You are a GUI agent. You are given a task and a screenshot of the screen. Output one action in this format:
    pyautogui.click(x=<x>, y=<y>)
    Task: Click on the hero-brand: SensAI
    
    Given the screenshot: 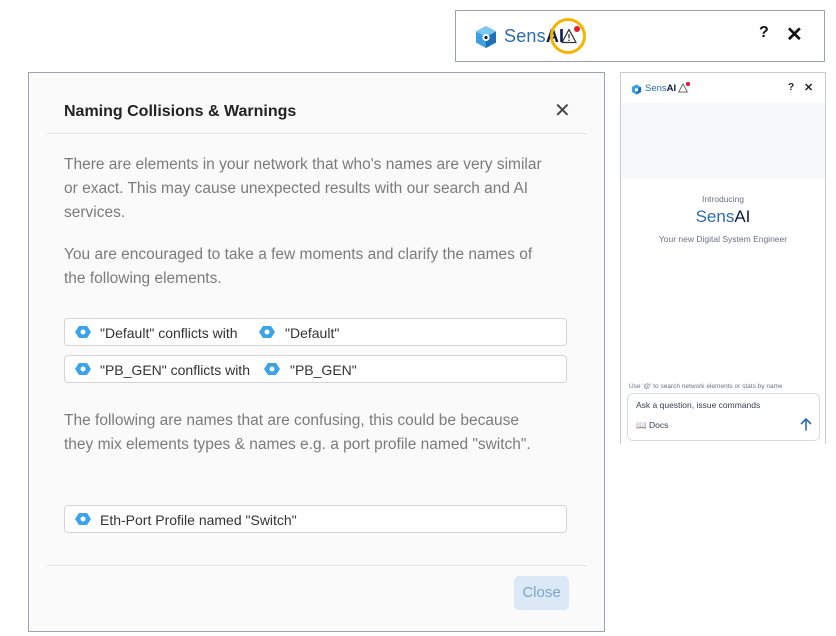 What is the action you would take?
    pyautogui.click(x=723, y=216)
    